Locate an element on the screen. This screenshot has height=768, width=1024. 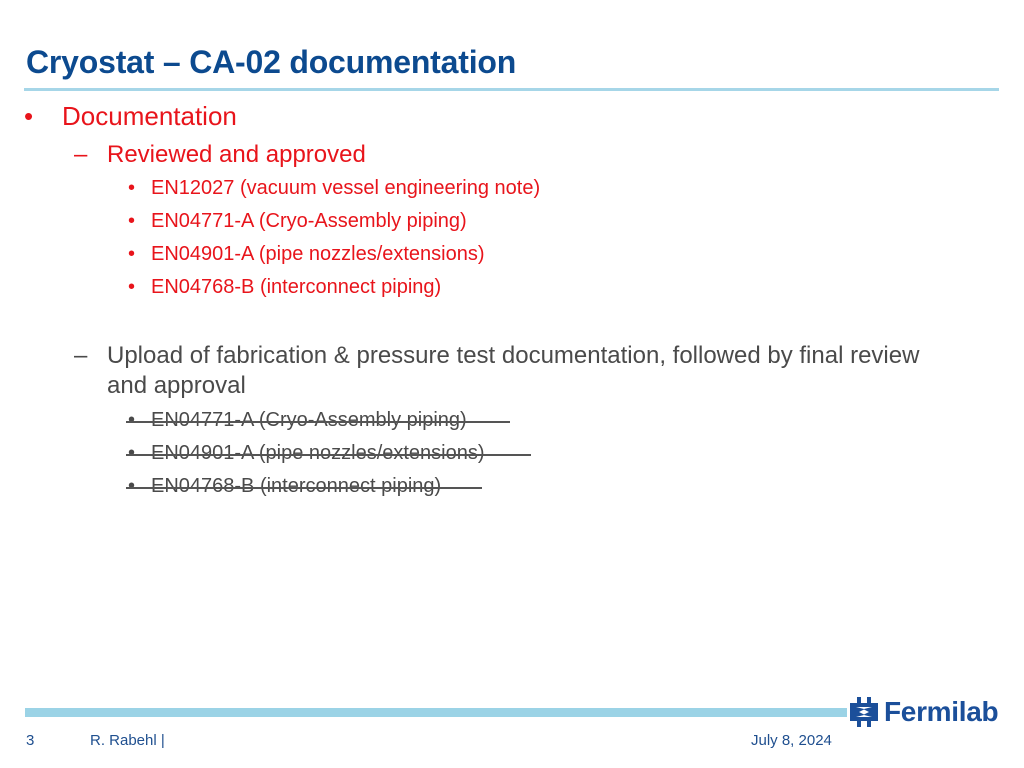
sub-item-text-line2: and approval is located at coordinates (176, 385).